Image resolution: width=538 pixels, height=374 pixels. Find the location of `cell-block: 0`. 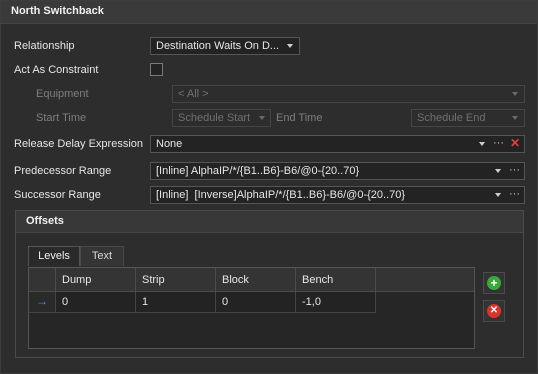

cell-block: 0 is located at coordinates (225, 302).